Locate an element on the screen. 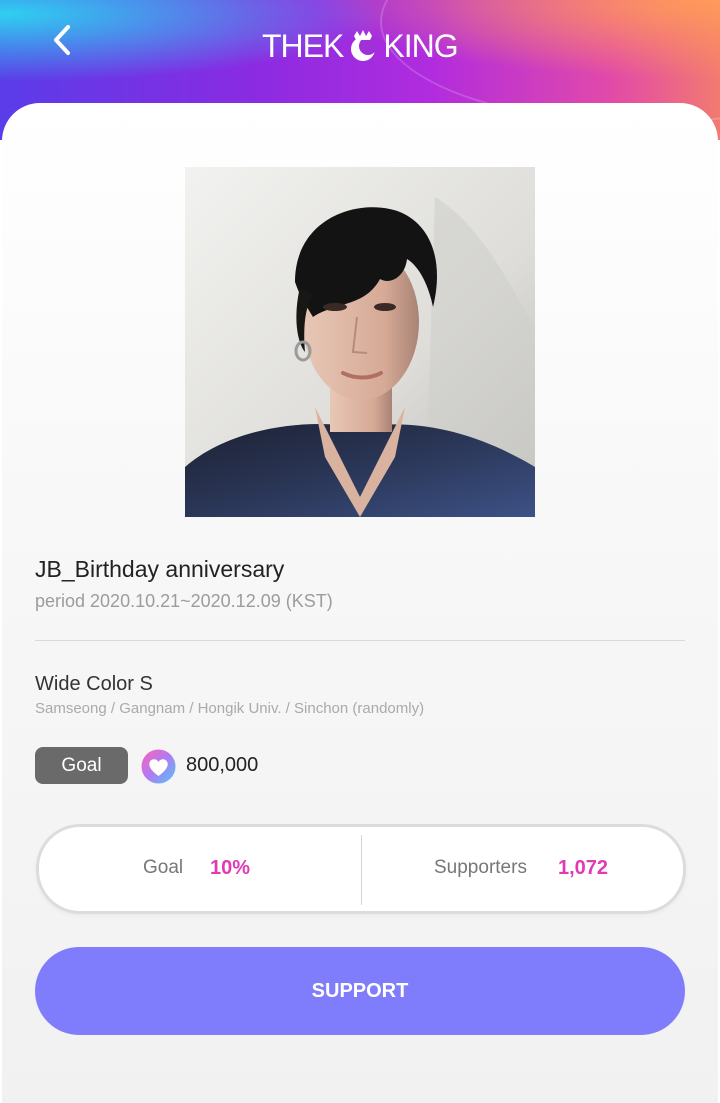 This screenshot has width=720, height=1103. support-button: SUPPORT is located at coordinates (360, 991).